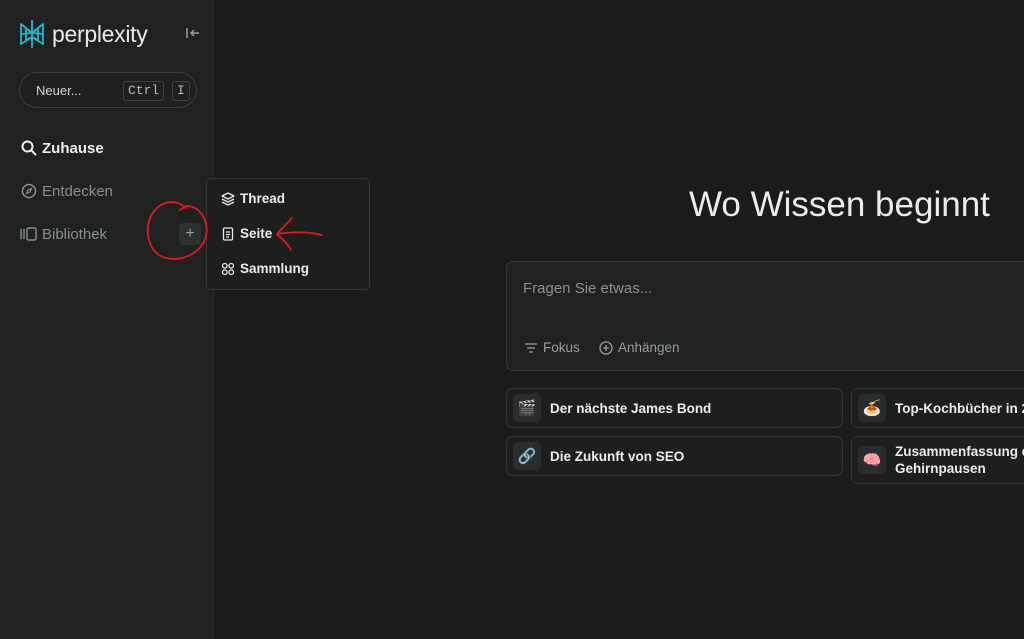 This screenshot has width=1024, height=639. I want to click on sidebar-item-label: Zuhause, so click(73, 148).